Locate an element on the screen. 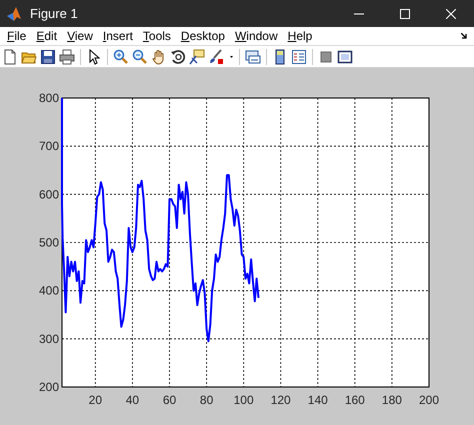 This screenshot has height=425, width=474. tick-label: 600 is located at coordinates (48, 194).